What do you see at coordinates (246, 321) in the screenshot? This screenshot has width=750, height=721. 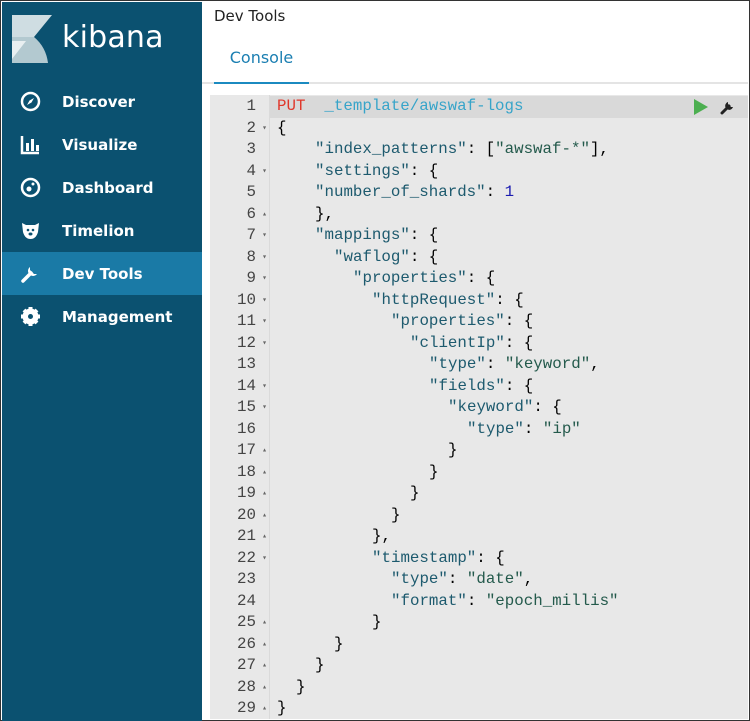 I see `line-number-text: 11` at bounding box center [246, 321].